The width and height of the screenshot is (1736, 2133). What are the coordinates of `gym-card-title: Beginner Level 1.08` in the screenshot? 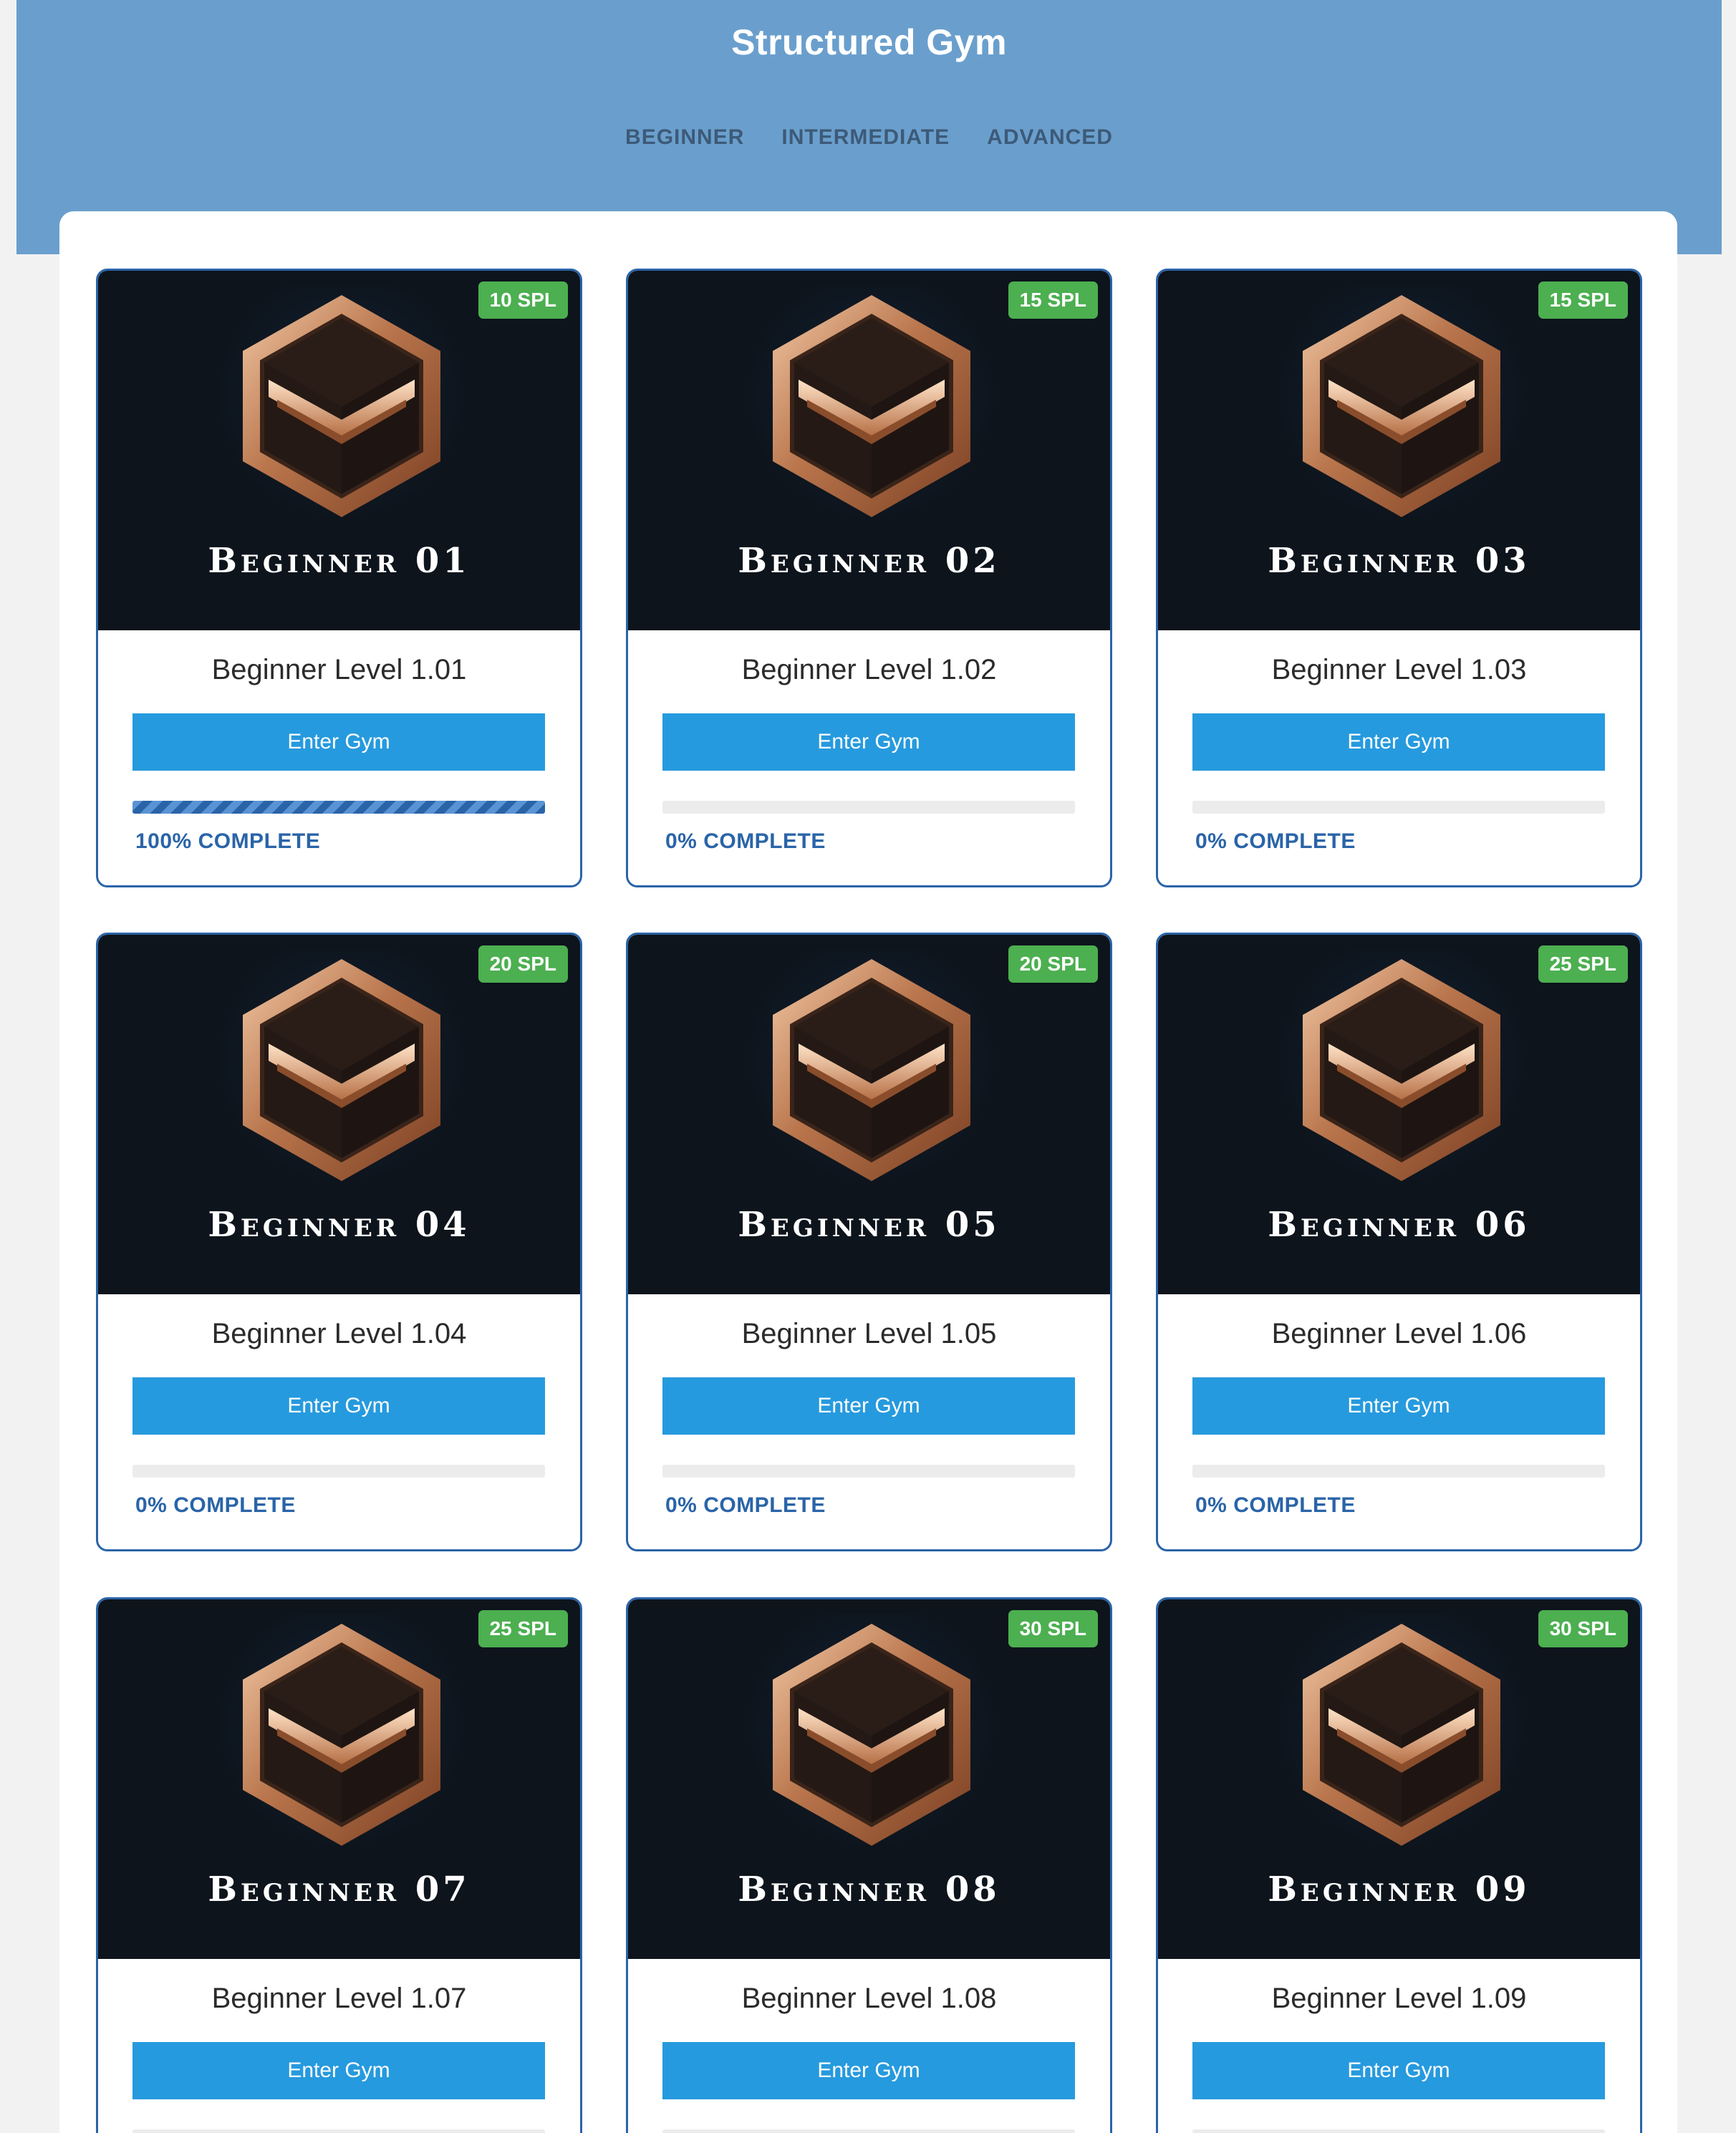 It's located at (869, 1999).